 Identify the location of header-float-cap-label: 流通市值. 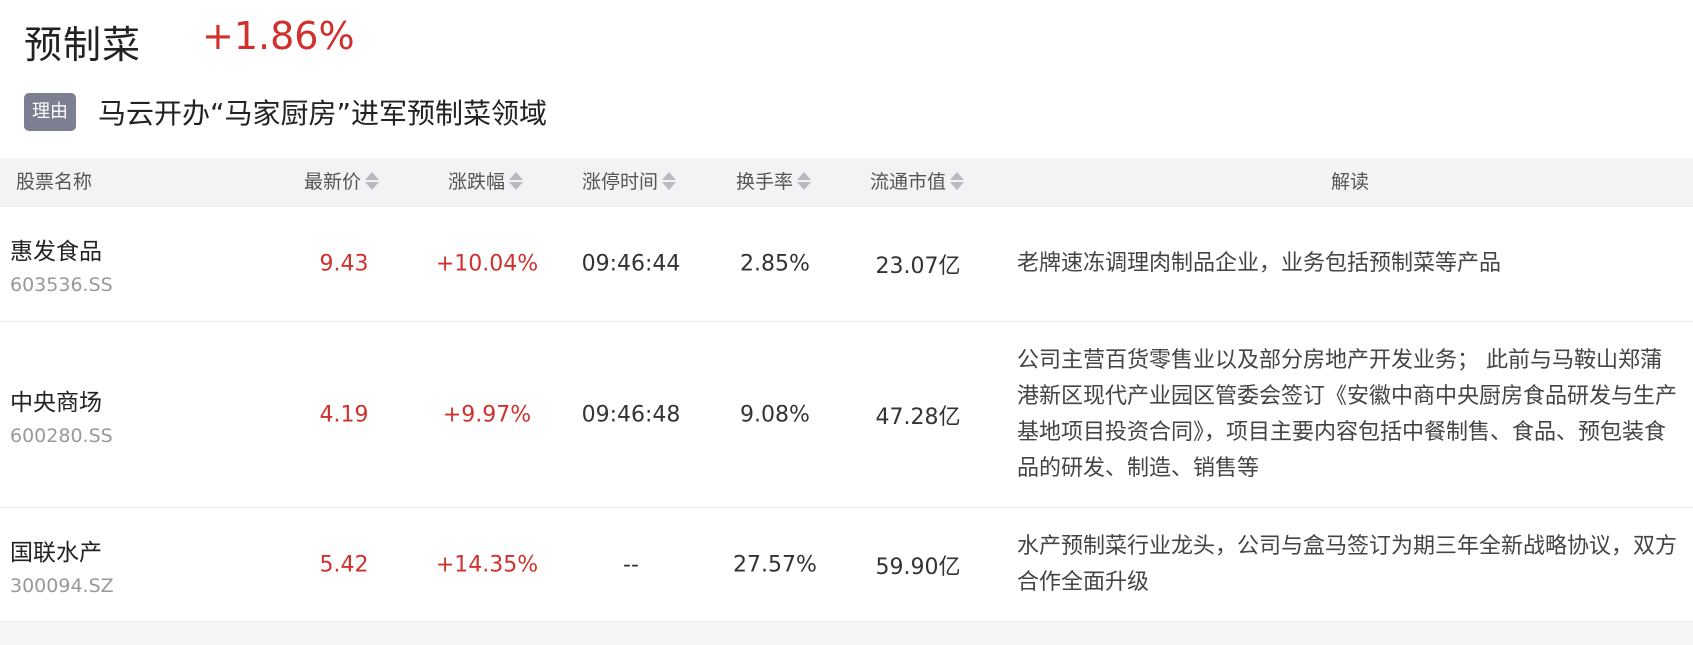
(908, 182).